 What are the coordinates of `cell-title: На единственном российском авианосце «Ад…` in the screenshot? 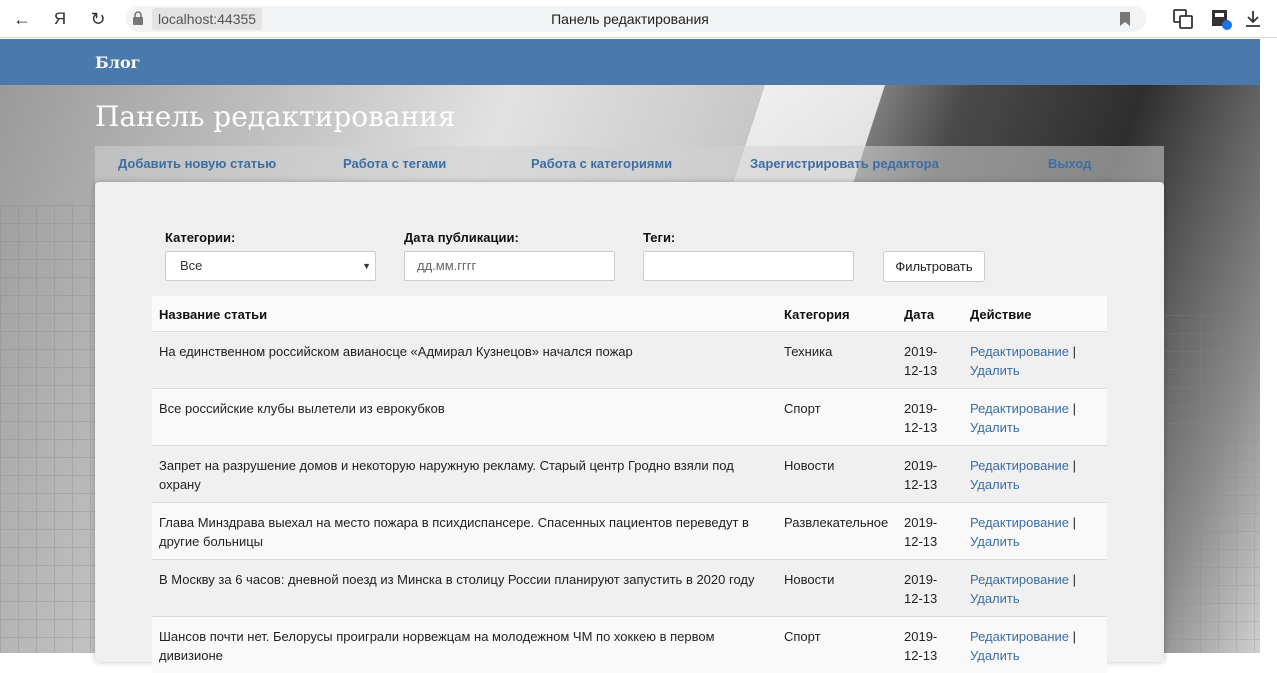 It's located at (464, 360).